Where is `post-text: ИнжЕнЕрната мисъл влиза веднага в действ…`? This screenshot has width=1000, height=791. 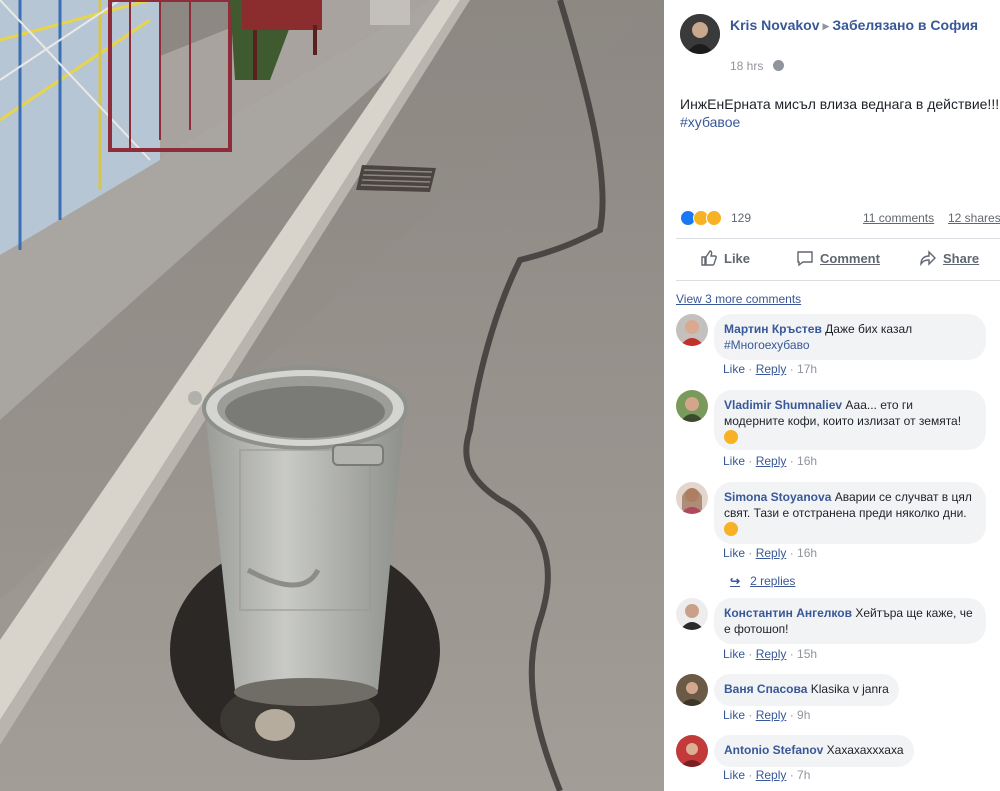
post-text: ИнжЕнЕрната мисъл влиза веднага в действ… is located at coordinates (840, 104).